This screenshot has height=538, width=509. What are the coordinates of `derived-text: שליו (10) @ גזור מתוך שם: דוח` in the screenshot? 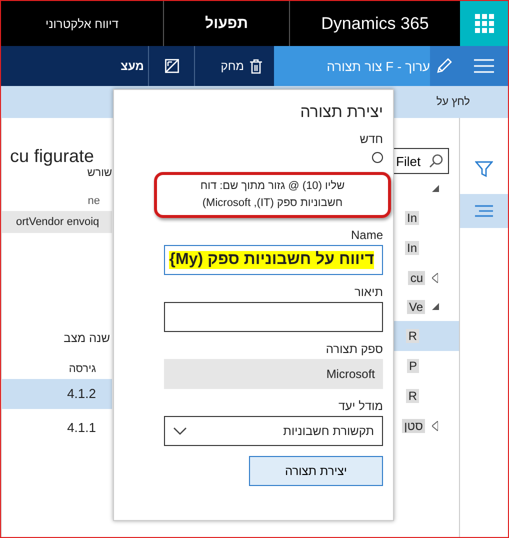 It's located at (272, 186).